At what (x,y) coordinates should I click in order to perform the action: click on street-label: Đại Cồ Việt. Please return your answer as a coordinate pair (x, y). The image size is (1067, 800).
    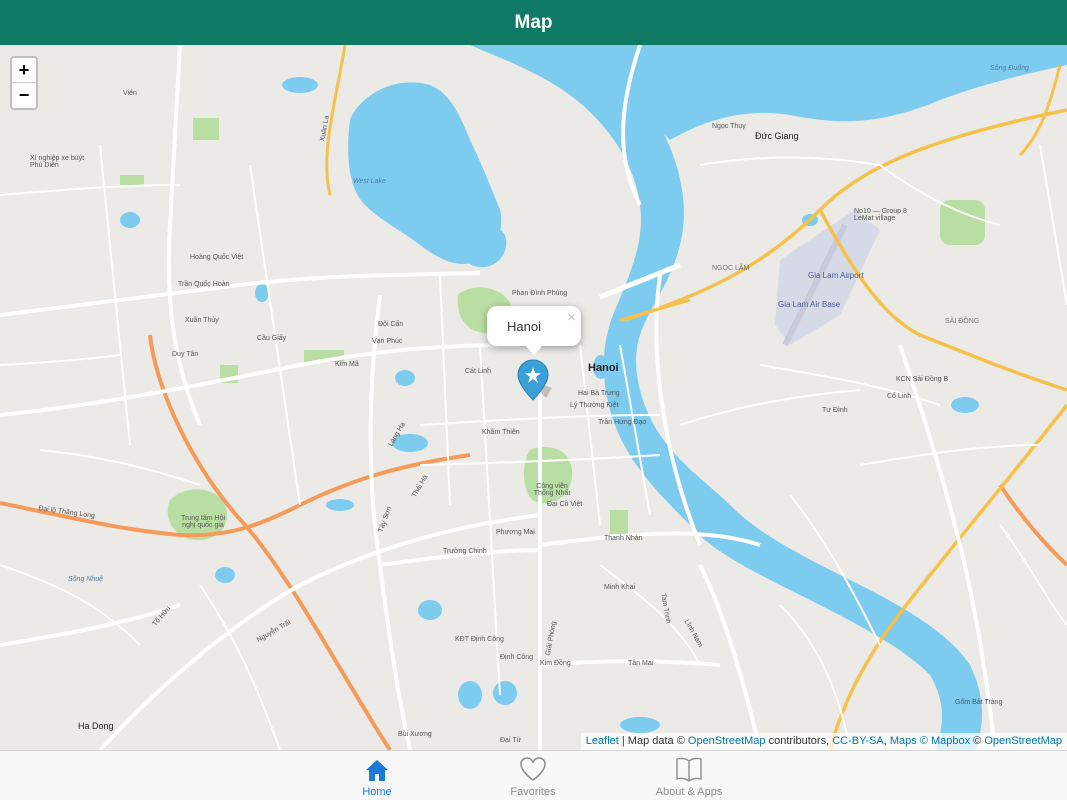
    Looking at the image, I should click on (565, 504).